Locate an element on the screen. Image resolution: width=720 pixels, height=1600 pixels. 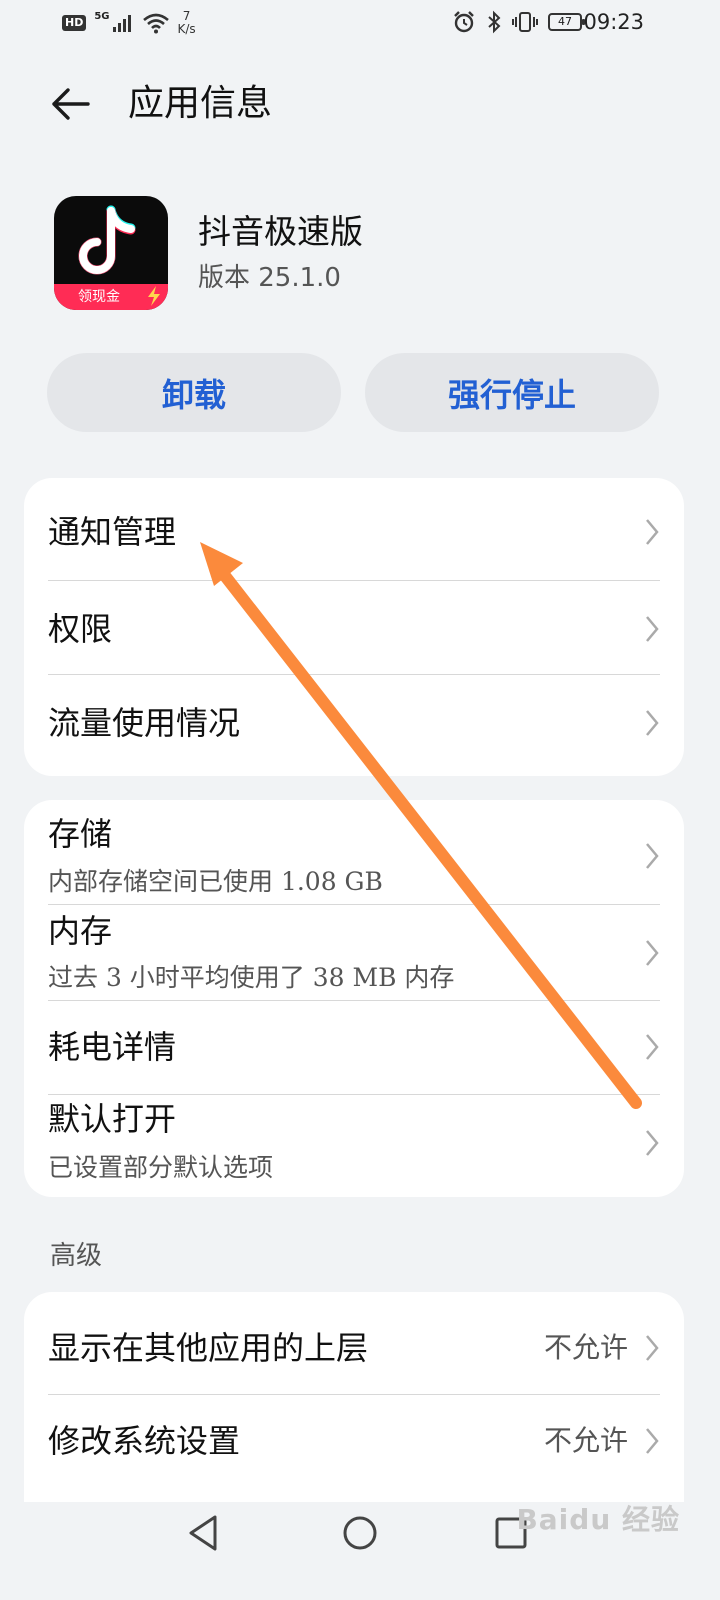
nav-home-button is located at coordinates (360, 1533).